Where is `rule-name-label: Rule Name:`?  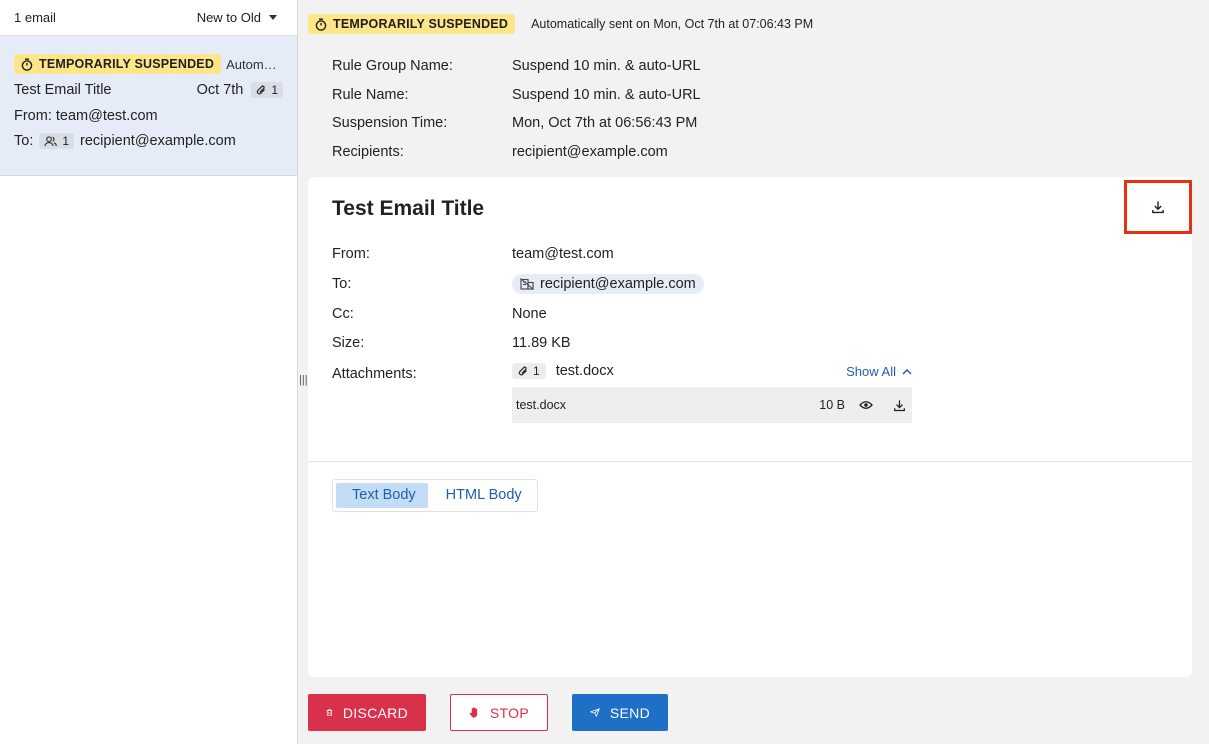 rule-name-label: Rule Name: is located at coordinates (370, 94).